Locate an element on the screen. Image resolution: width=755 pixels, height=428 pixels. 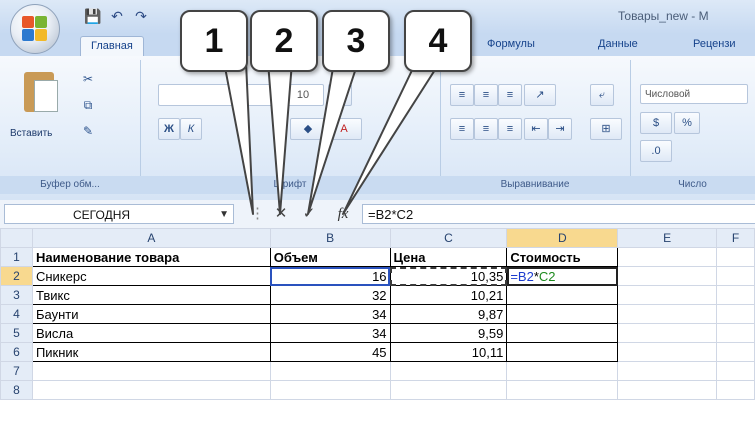
bold-button: Ж is located at coordinates (169, 129).